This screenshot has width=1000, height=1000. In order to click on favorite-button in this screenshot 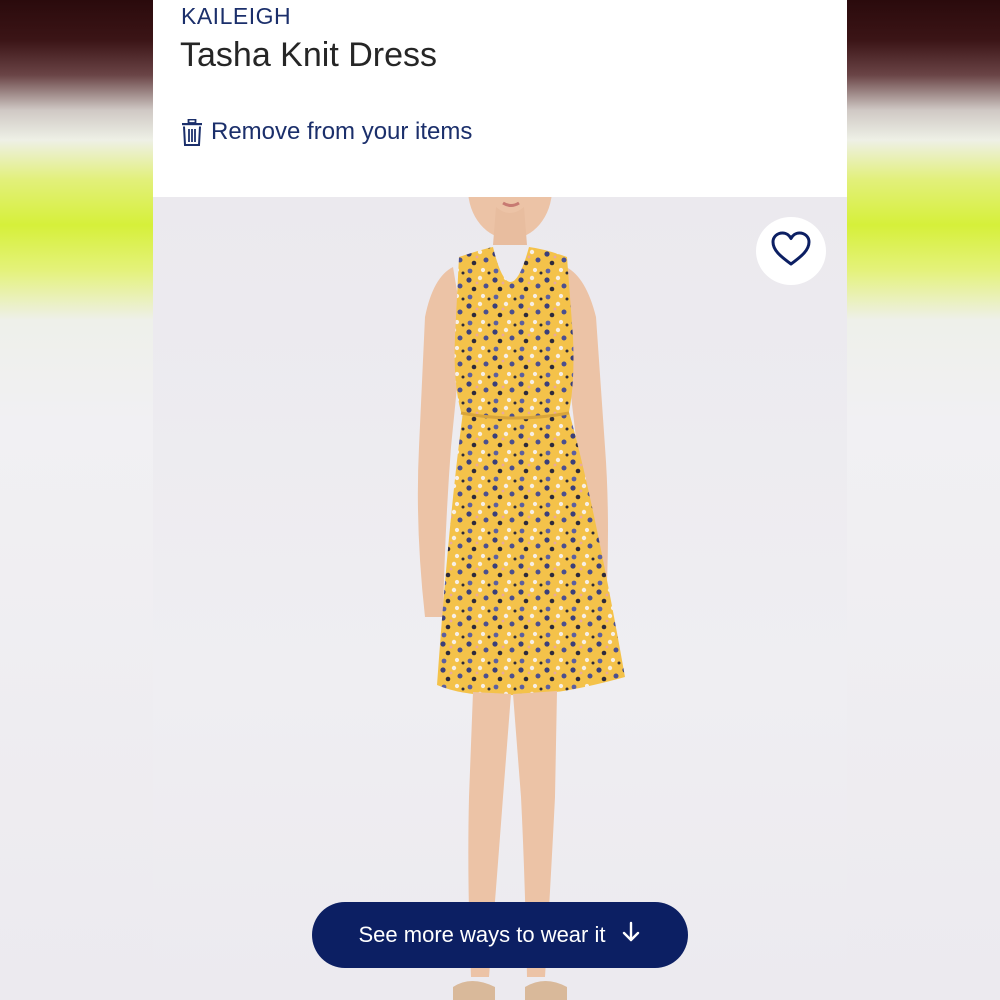, I will do `click(791, 251)`.